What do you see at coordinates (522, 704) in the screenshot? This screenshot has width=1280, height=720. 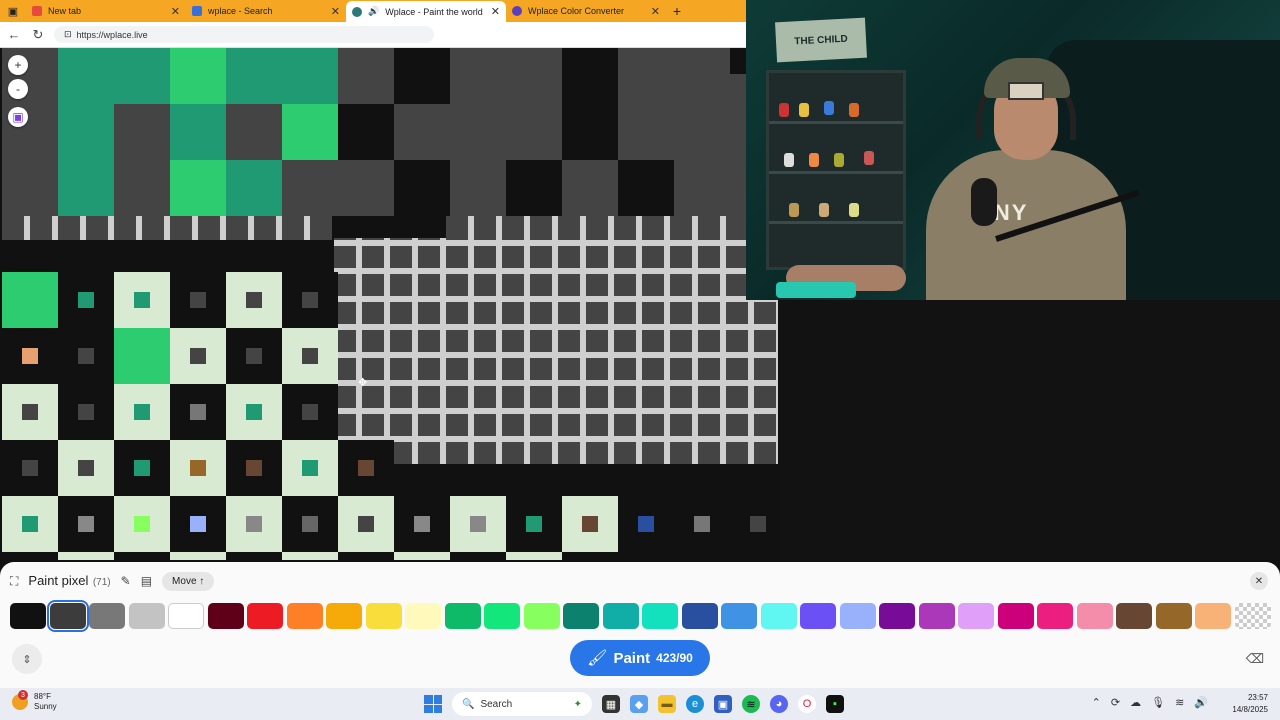 I see `taskbar-search: 🔍 Search ✦` at bounding box center [522, 704].